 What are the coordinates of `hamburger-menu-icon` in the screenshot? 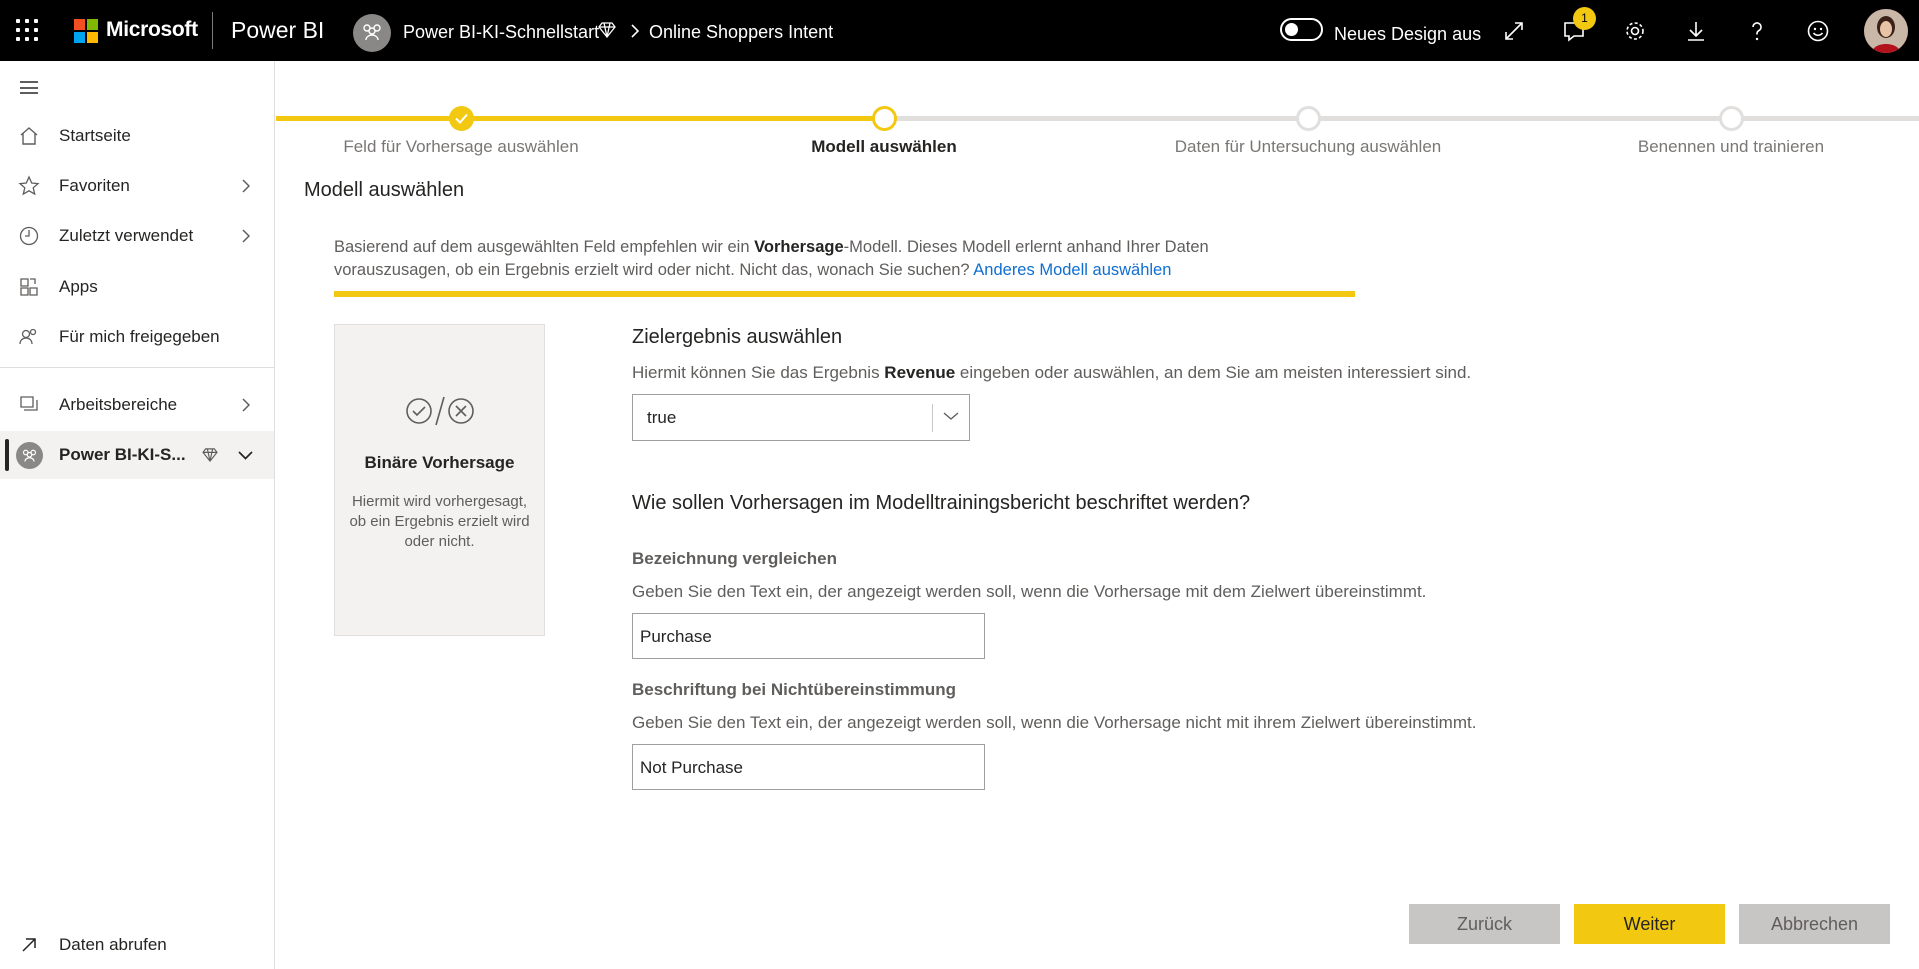 It's located at (29, 87).